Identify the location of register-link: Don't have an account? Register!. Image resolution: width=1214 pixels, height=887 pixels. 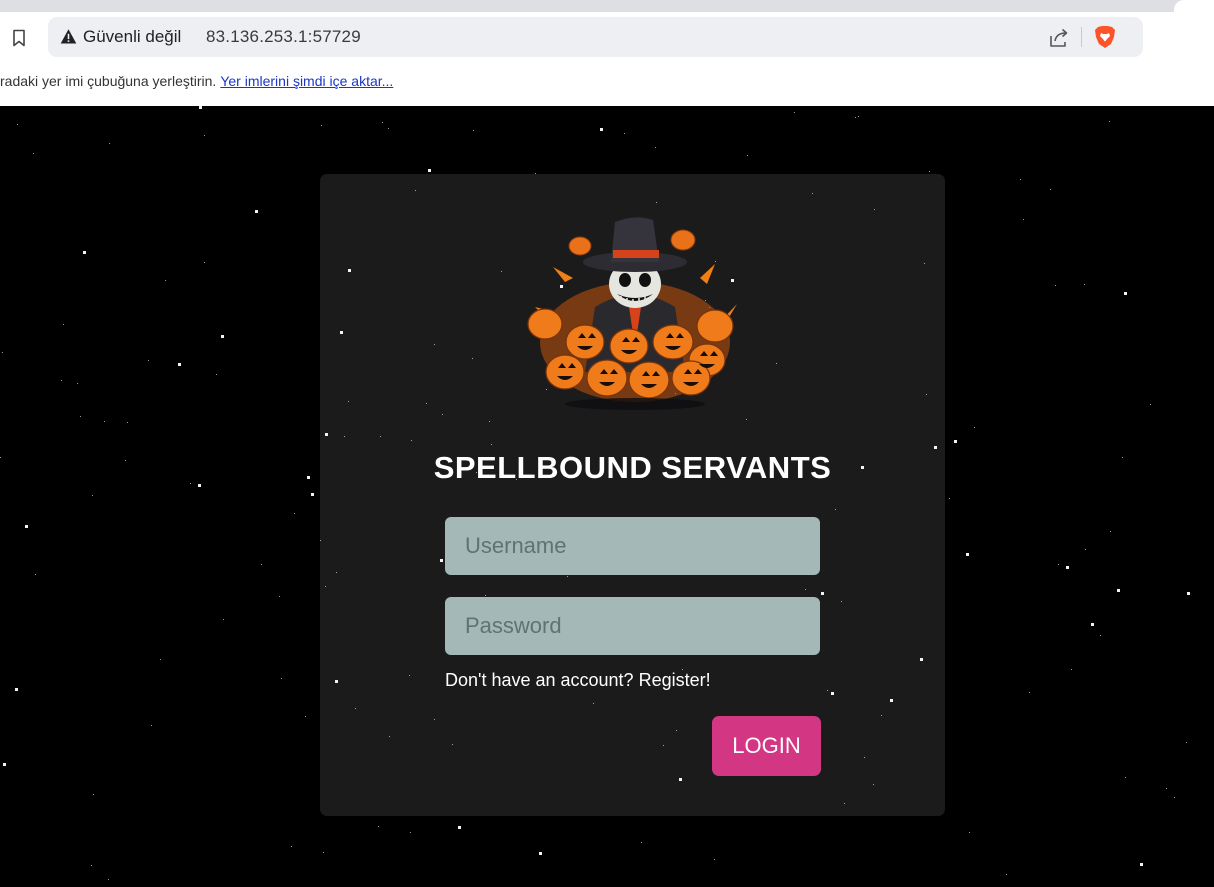
(578, 680).